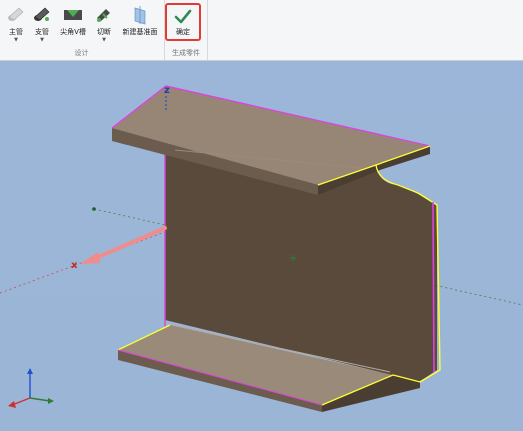  I want to click on main-pipe-label: 主管, so click(16, 32).